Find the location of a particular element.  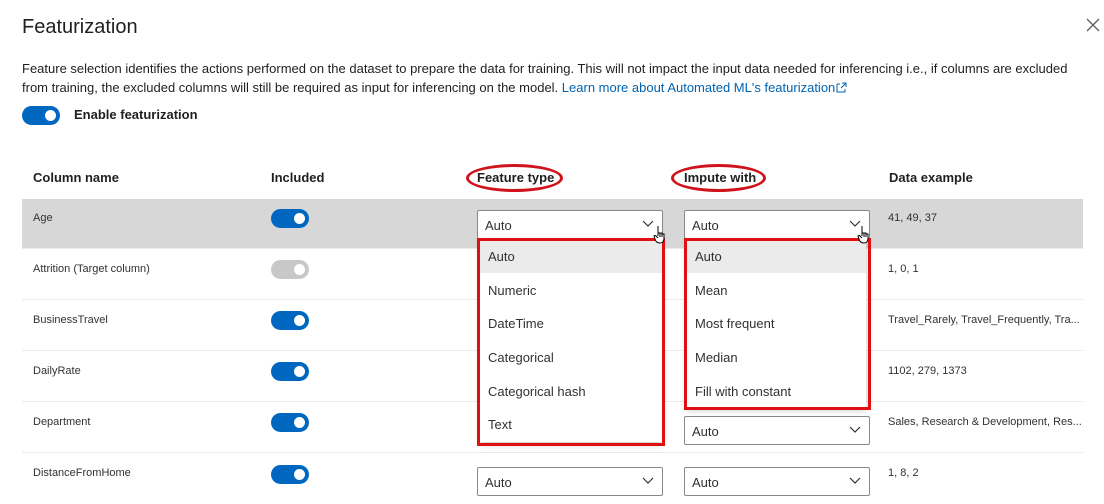

close-icon is located at coordinates (1093, 25).